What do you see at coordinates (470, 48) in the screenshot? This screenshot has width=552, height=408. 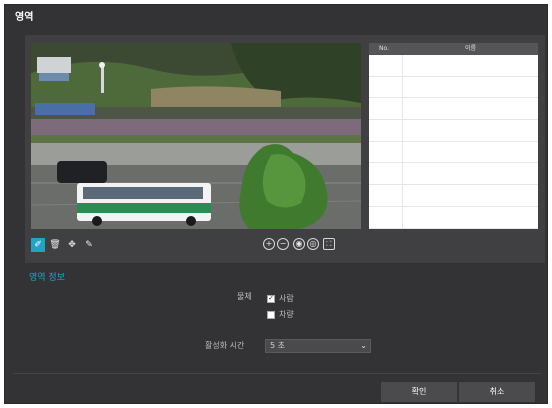 I see `column-header-name: 이름` at bounding box center [470, 48].